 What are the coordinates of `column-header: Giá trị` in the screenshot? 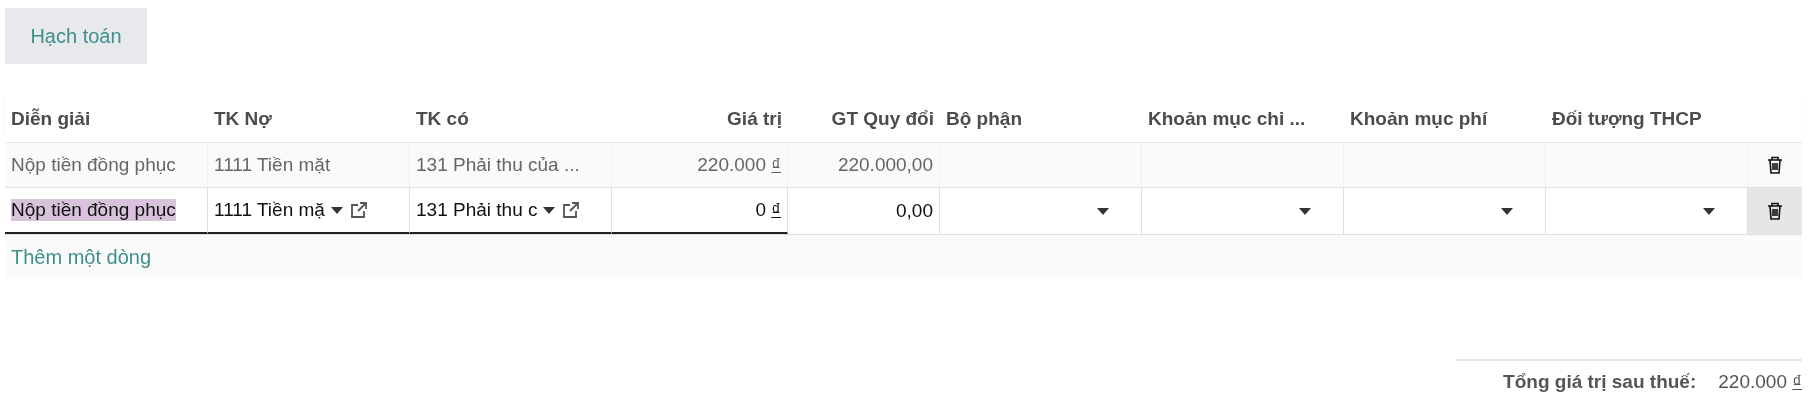 It's located at (700, 119).